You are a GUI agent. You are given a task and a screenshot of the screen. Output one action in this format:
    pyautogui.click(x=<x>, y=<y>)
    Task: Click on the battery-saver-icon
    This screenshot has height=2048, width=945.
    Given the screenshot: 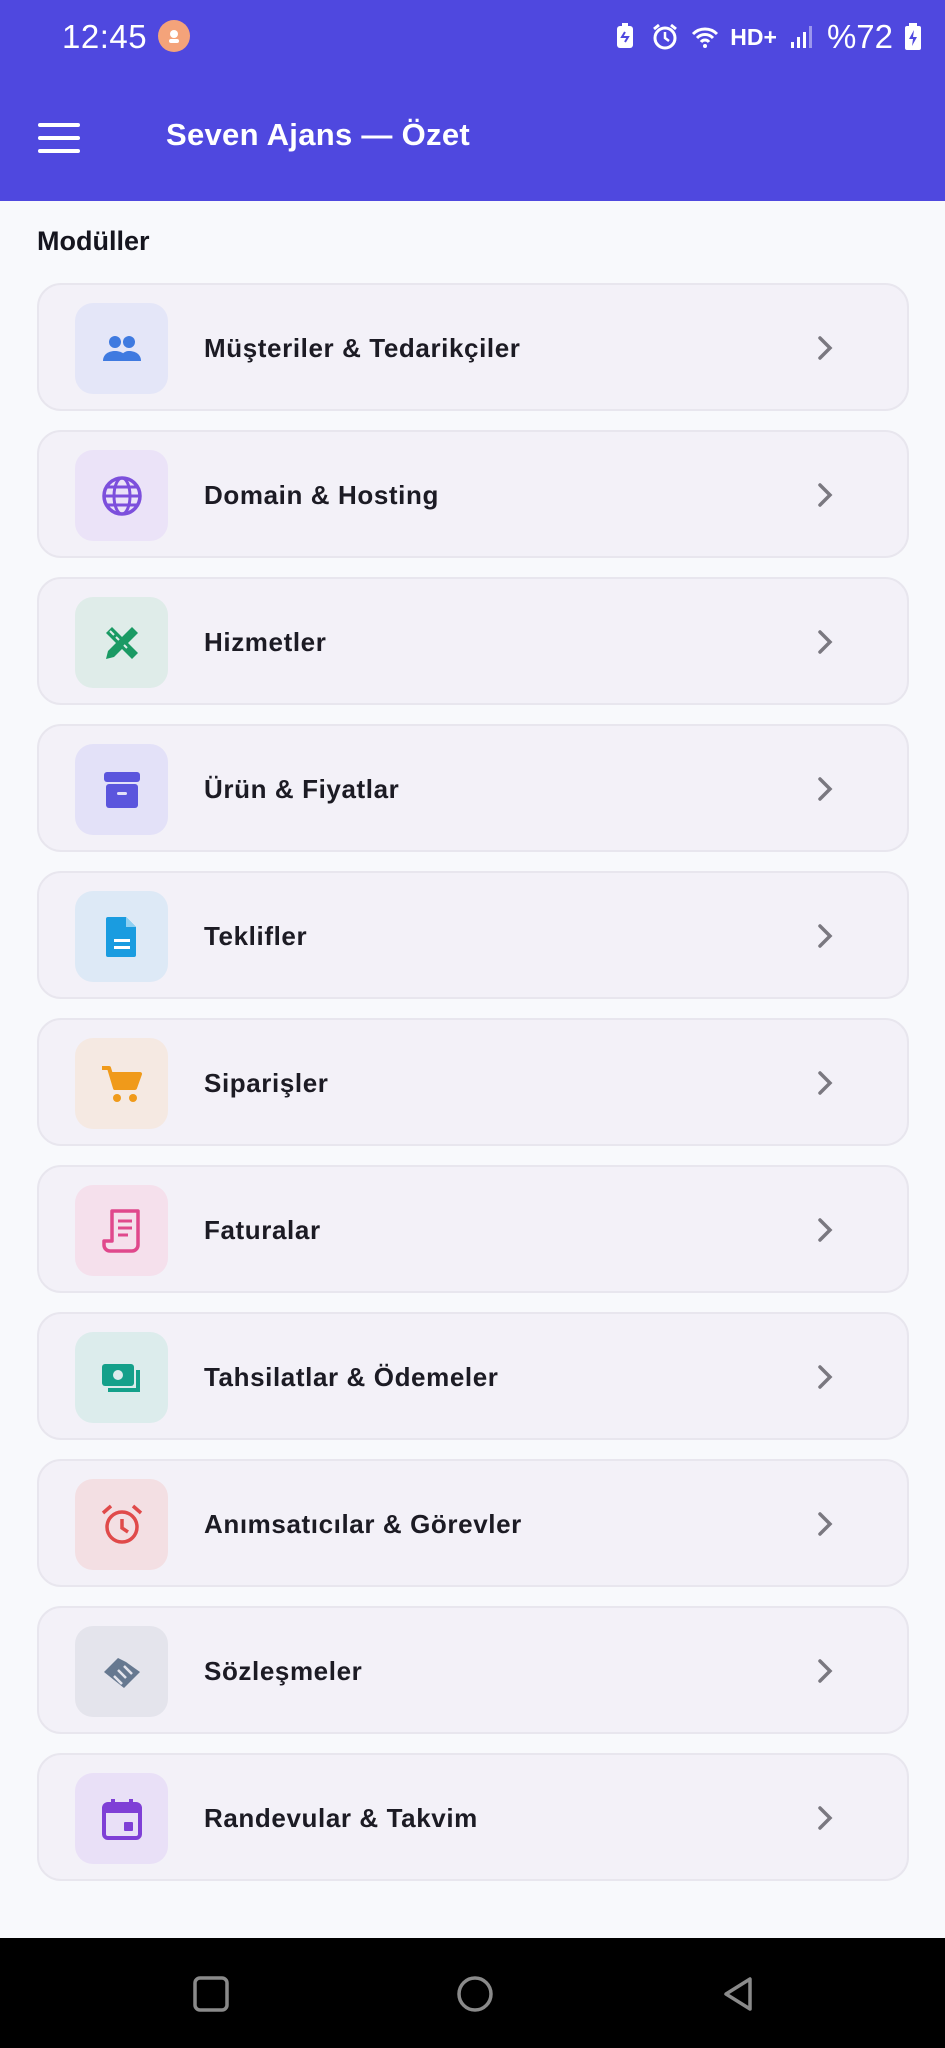 What is the action you would take?
    pyautogui.click(x=625, y=35)
    